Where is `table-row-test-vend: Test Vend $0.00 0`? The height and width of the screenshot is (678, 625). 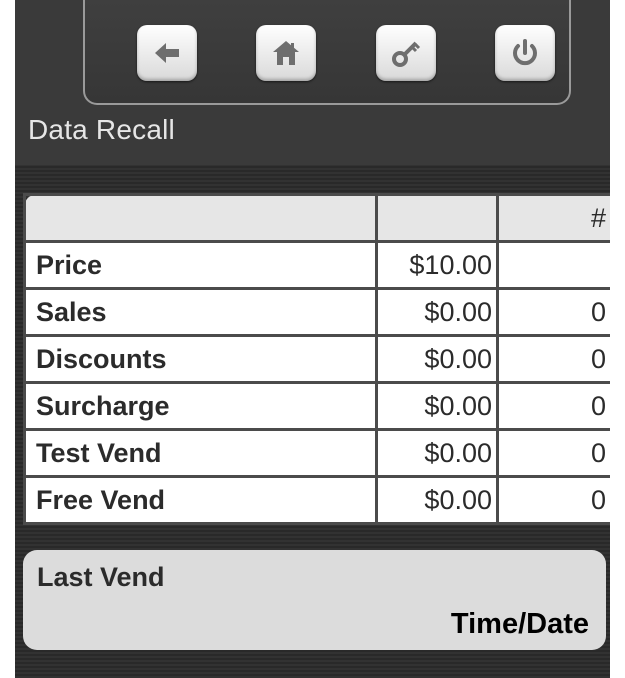 table-row-test-vend: Test Vend $0.00 0 is located at coordinates (316, 453).